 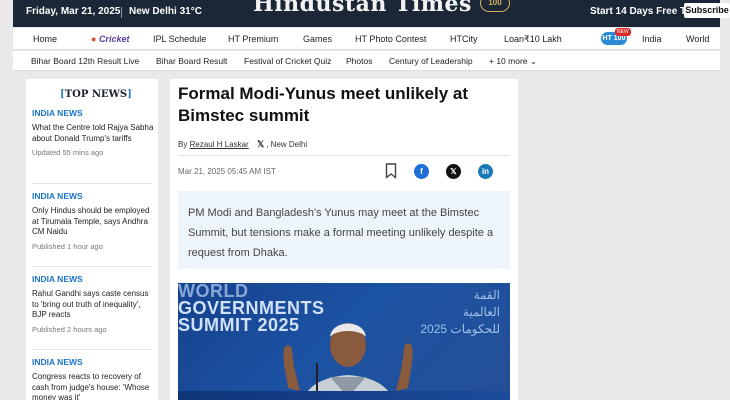 What do you see at coordinates (348, 361) in the screenshot?
I see `speaker-figure` at bounding box center [348, 361].